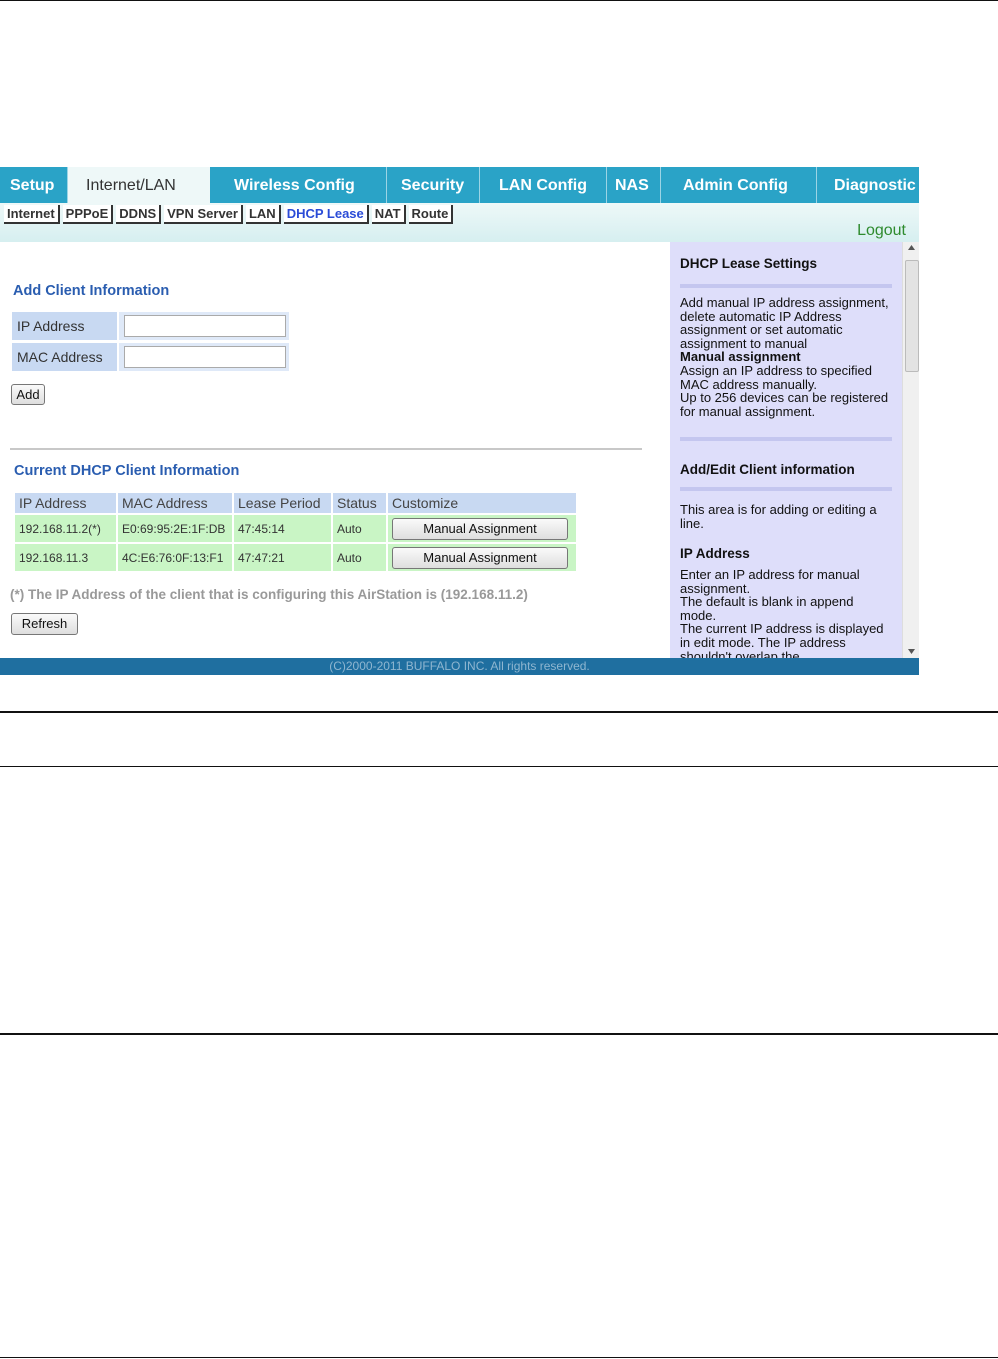  What do you see at coordinates (150, 343) in the screenshot?
I see `add-client-form: IP Address MAC Address` at bounding box center [150, 343].